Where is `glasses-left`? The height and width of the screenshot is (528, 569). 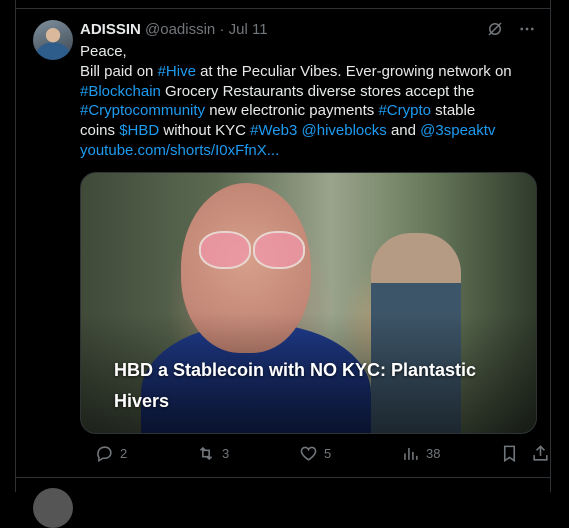 glasses-left is located at coordinates (225, 250).